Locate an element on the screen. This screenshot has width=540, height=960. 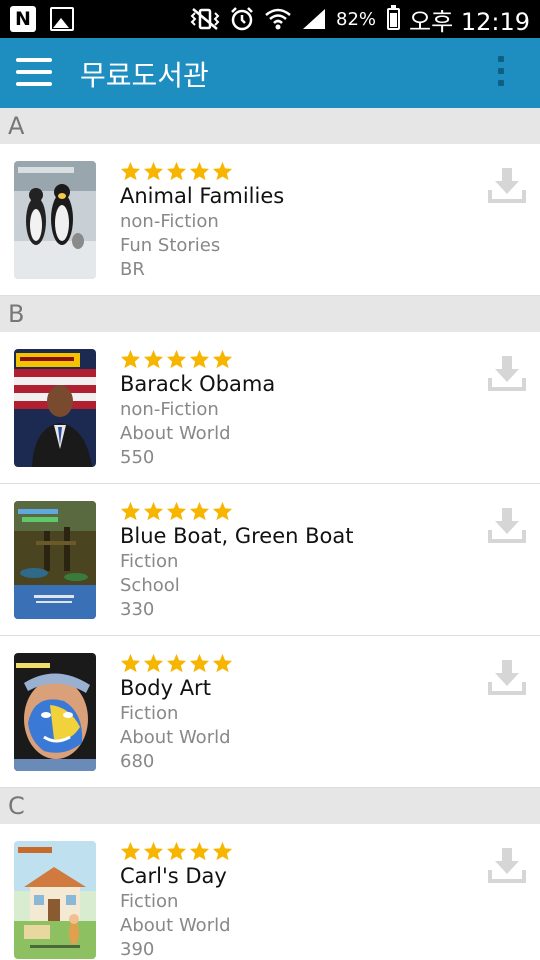
signal-icon is located at coordinates (314, 19).